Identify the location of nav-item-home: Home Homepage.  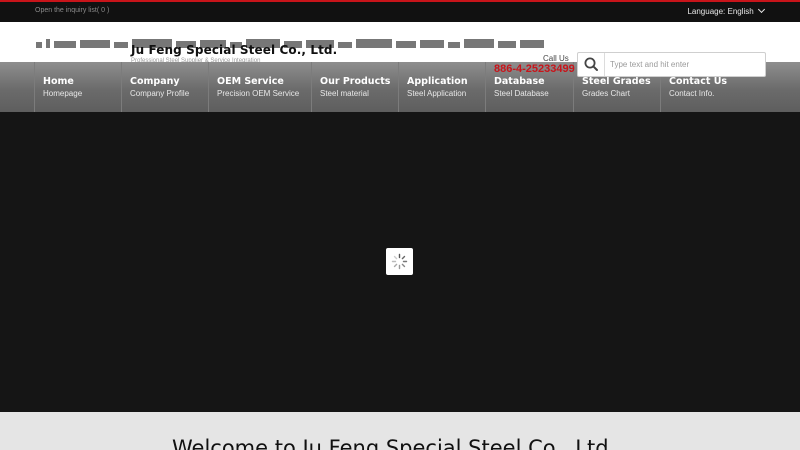
(75, 87).